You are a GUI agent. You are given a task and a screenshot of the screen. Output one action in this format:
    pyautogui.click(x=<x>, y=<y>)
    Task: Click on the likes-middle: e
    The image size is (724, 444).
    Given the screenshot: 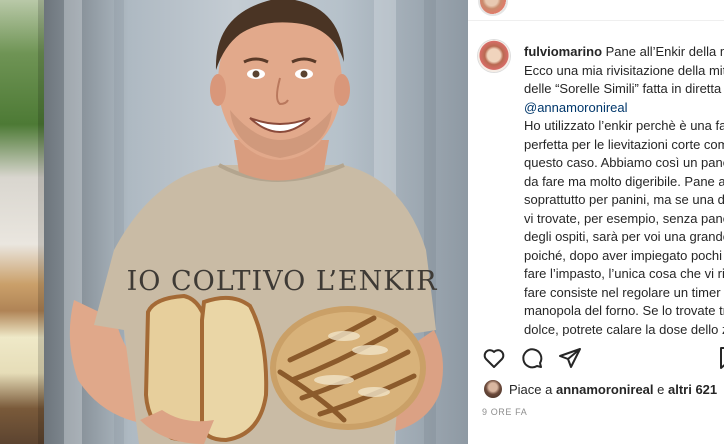 What is the action you would take?
    pyautogui.click(x=660, y=389)
    